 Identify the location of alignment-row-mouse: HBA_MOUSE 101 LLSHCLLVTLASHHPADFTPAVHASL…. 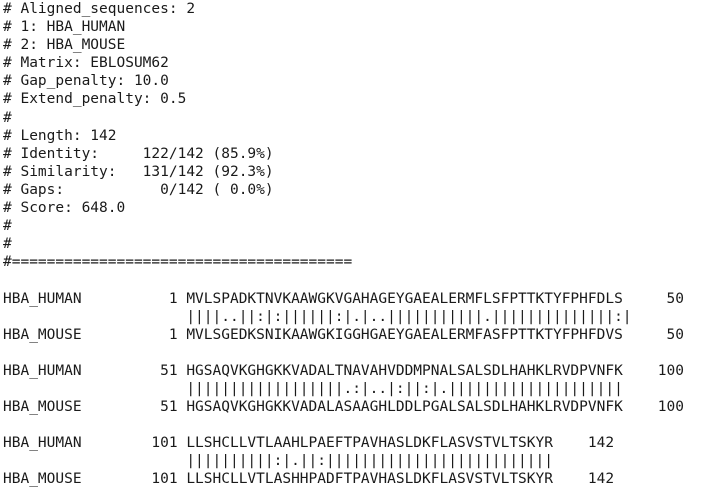
(309, 479).